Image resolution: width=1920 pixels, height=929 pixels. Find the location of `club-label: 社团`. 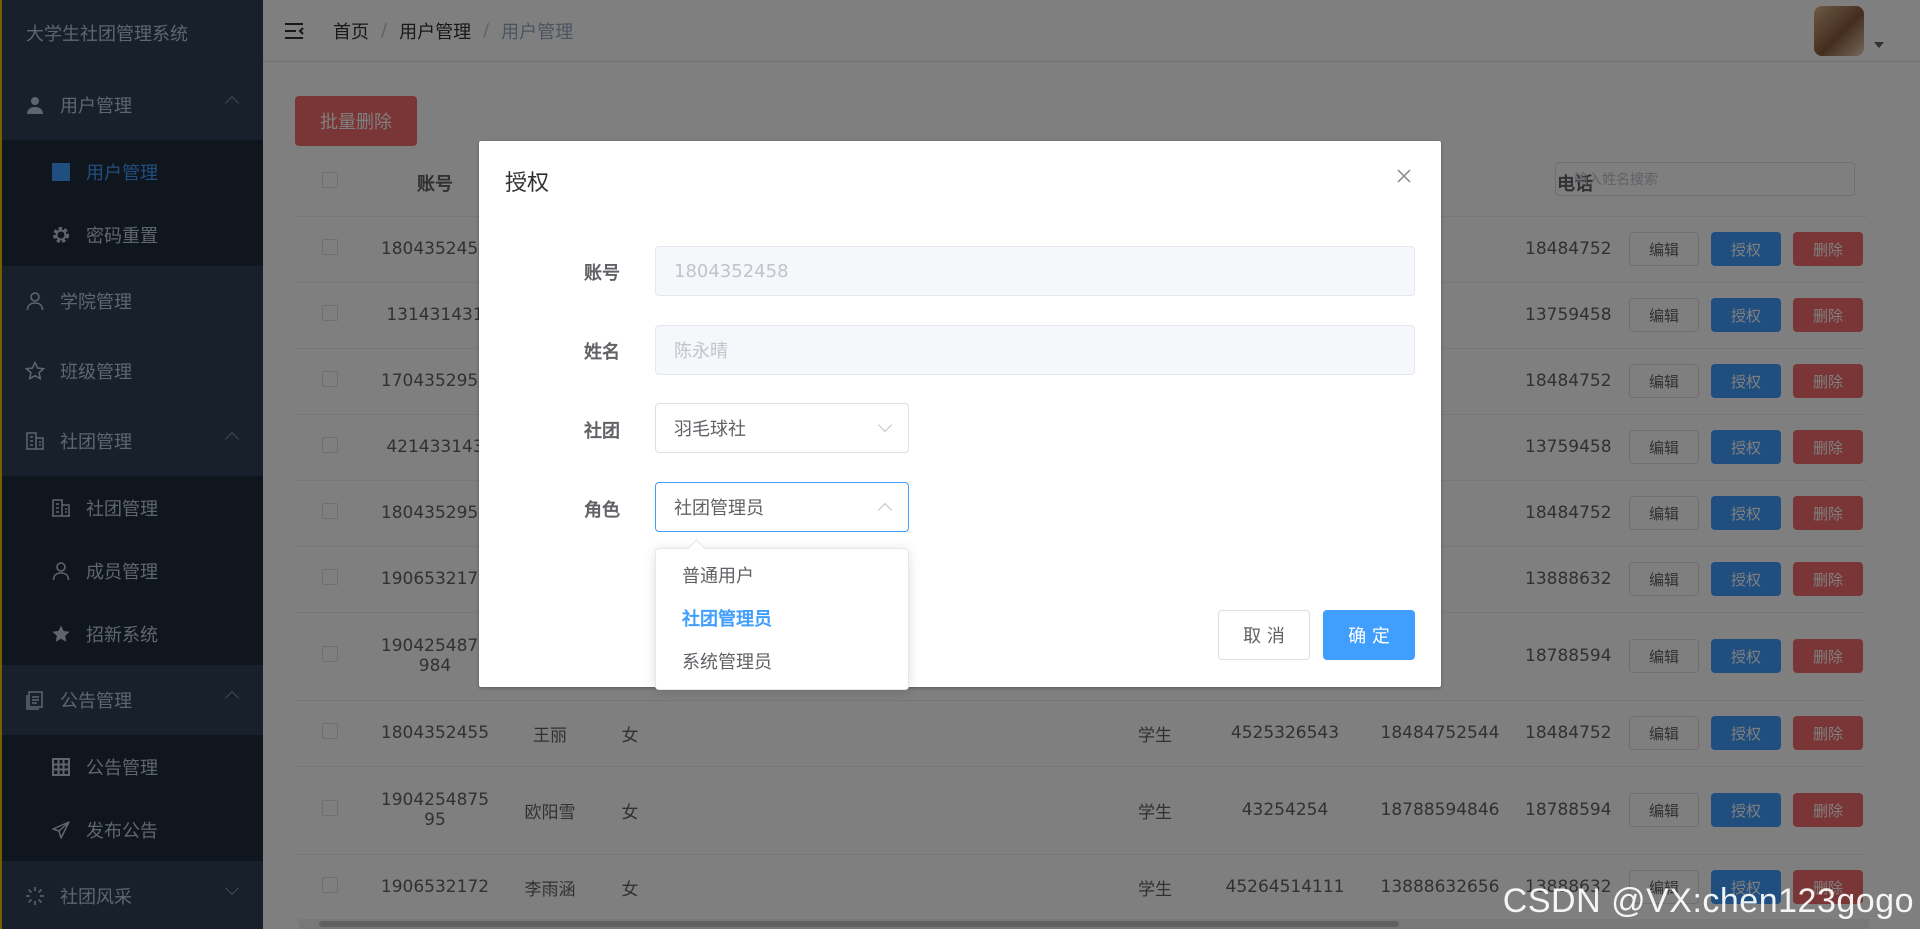

club-label: 社团 is located at coordinates (602, 431).